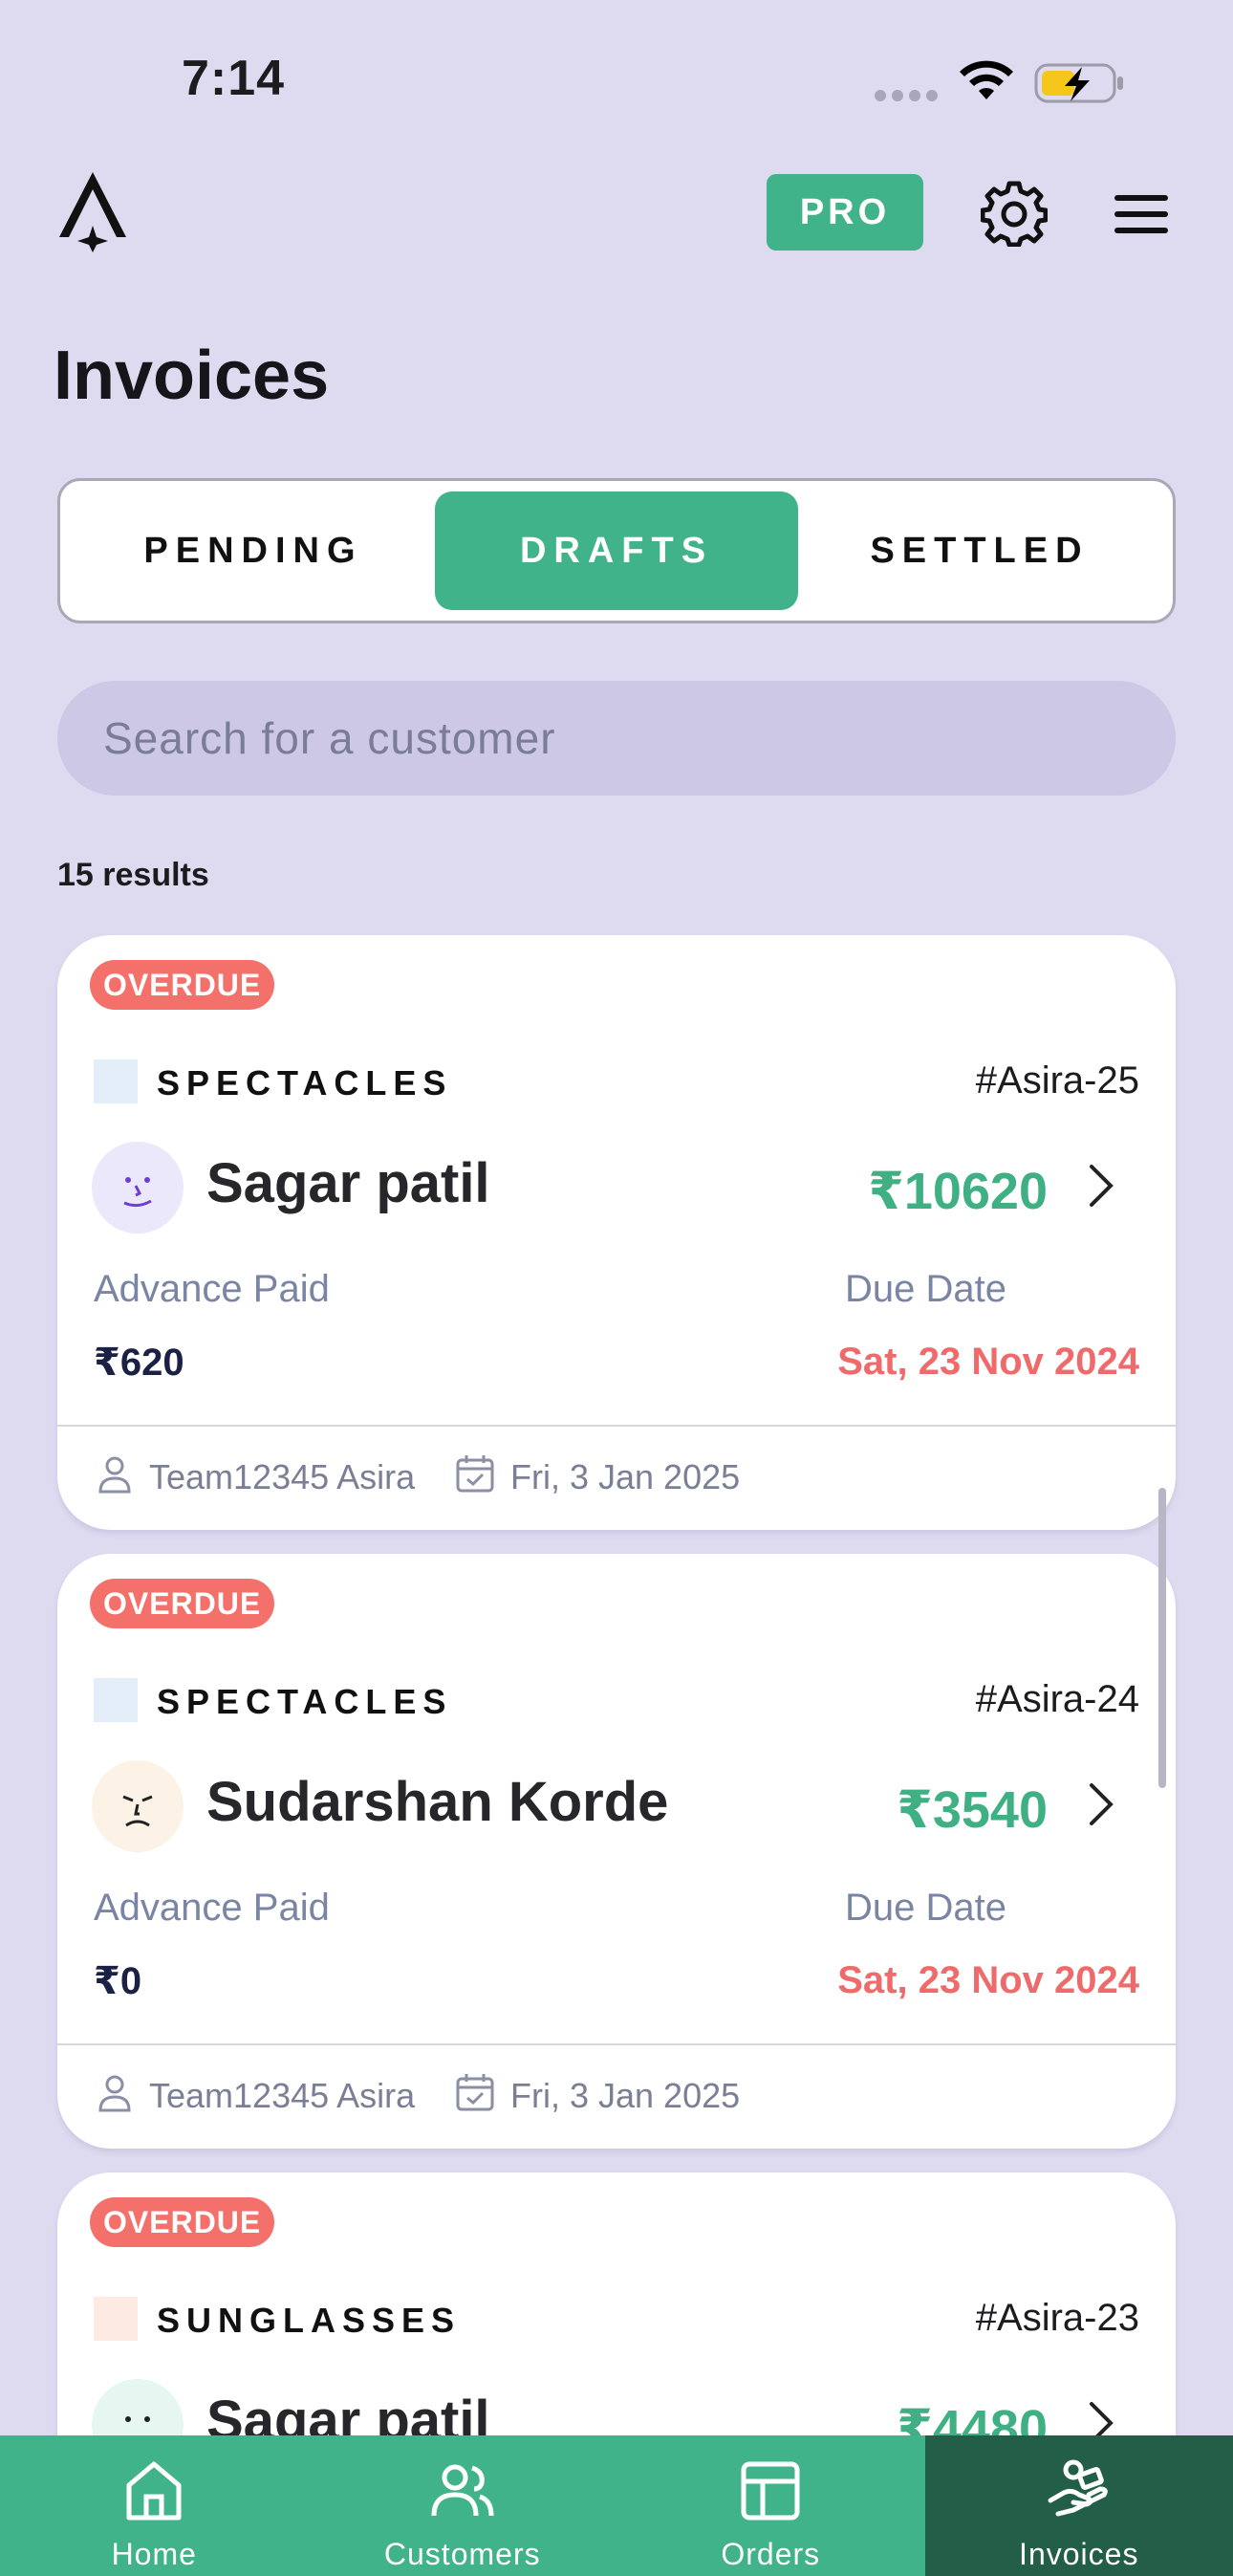 Image resolution: width=1233 pixels, height=2576 pixels. Describe the element at coordinates (118, 1981) in the screenshot. I see `advance-paid-value: ₹0` at that location.